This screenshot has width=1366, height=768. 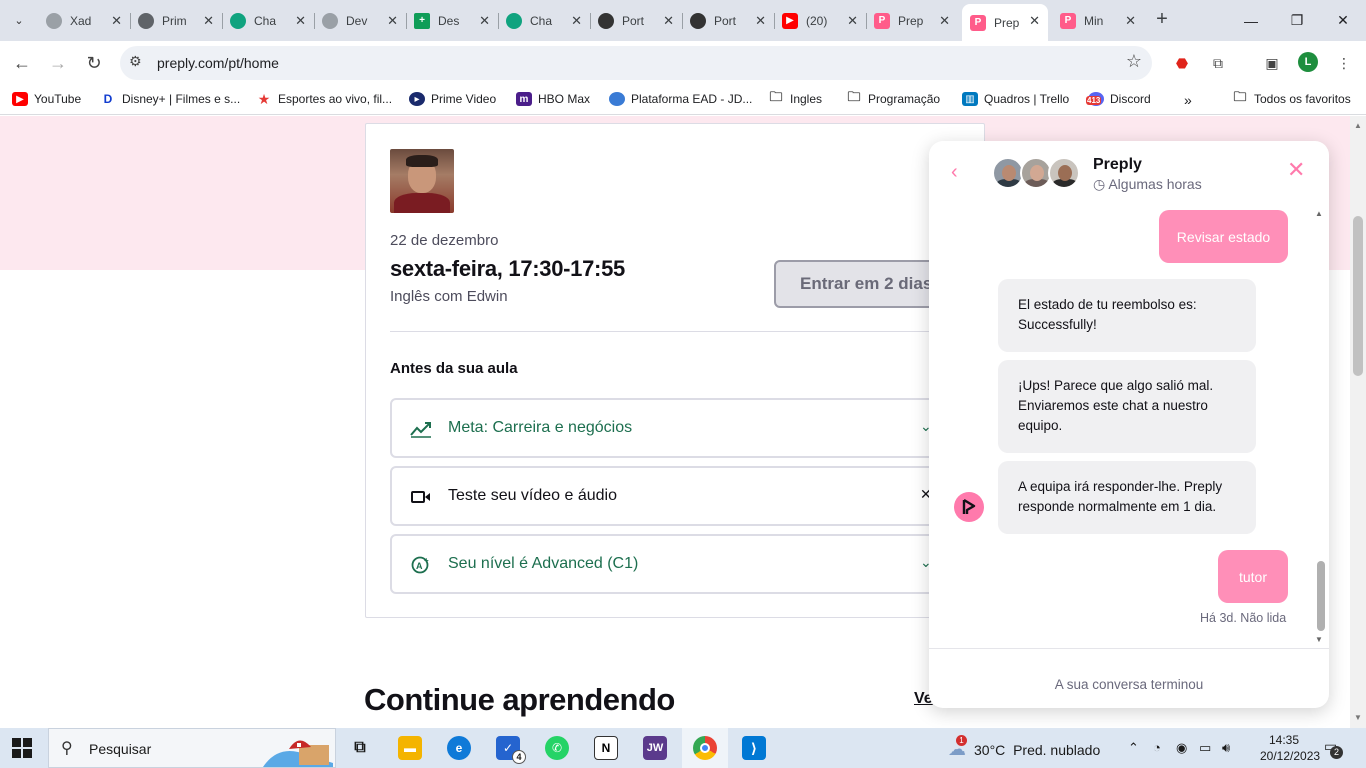 I want to click on close-window-button: ✕, so click(x=1343, y=20).